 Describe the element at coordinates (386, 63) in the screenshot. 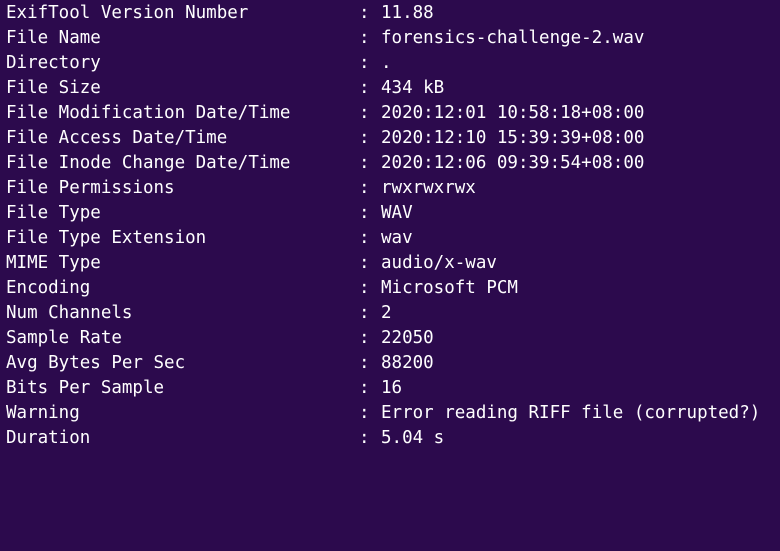

I see `exif-value: .` at that location.